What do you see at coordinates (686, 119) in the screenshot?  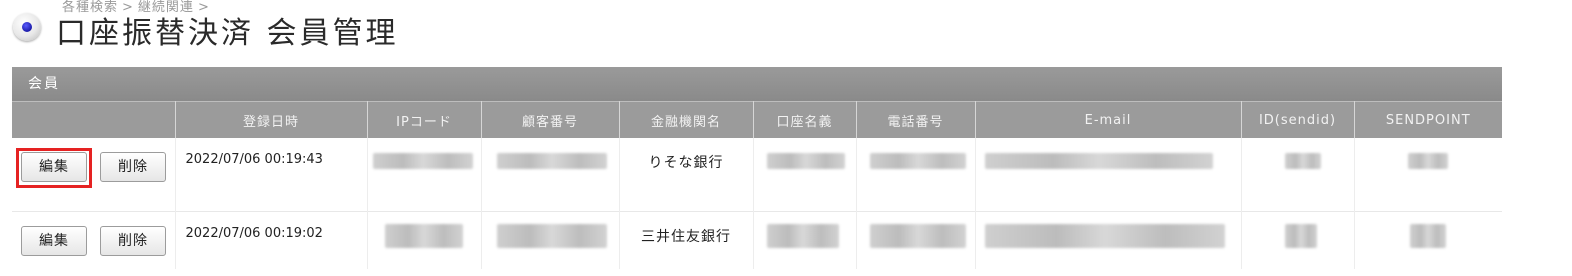 I see `column-header-bank-name: 金融機関名` at bounding box center [686, 119].